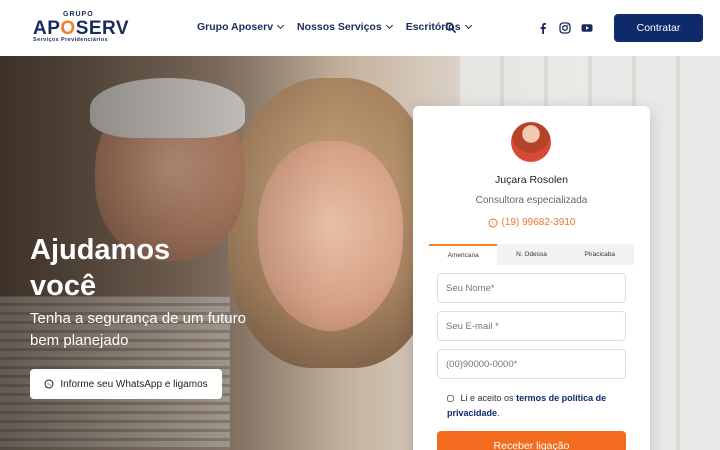  I want to click on nav-label: Nossos Serviços, so click(339, 27).